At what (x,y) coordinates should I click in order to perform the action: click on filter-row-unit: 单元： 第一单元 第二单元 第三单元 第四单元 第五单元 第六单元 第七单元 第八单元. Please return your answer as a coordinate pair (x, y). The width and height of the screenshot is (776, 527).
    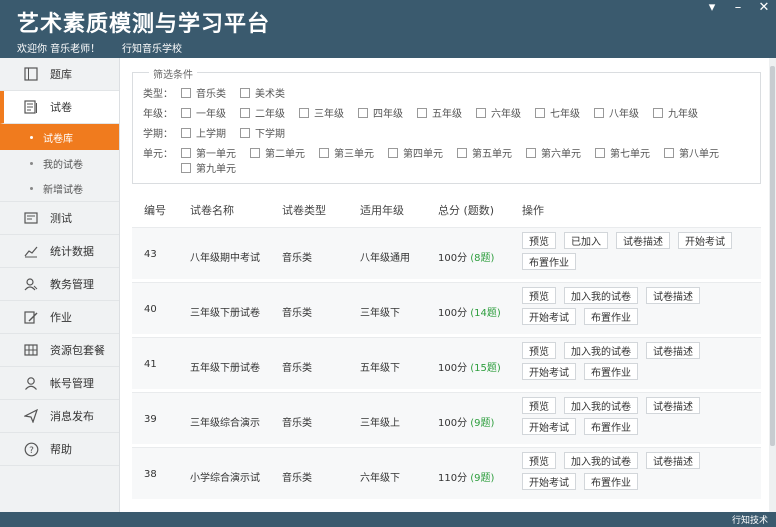
    Looking at the image, I should click on (438, 153).